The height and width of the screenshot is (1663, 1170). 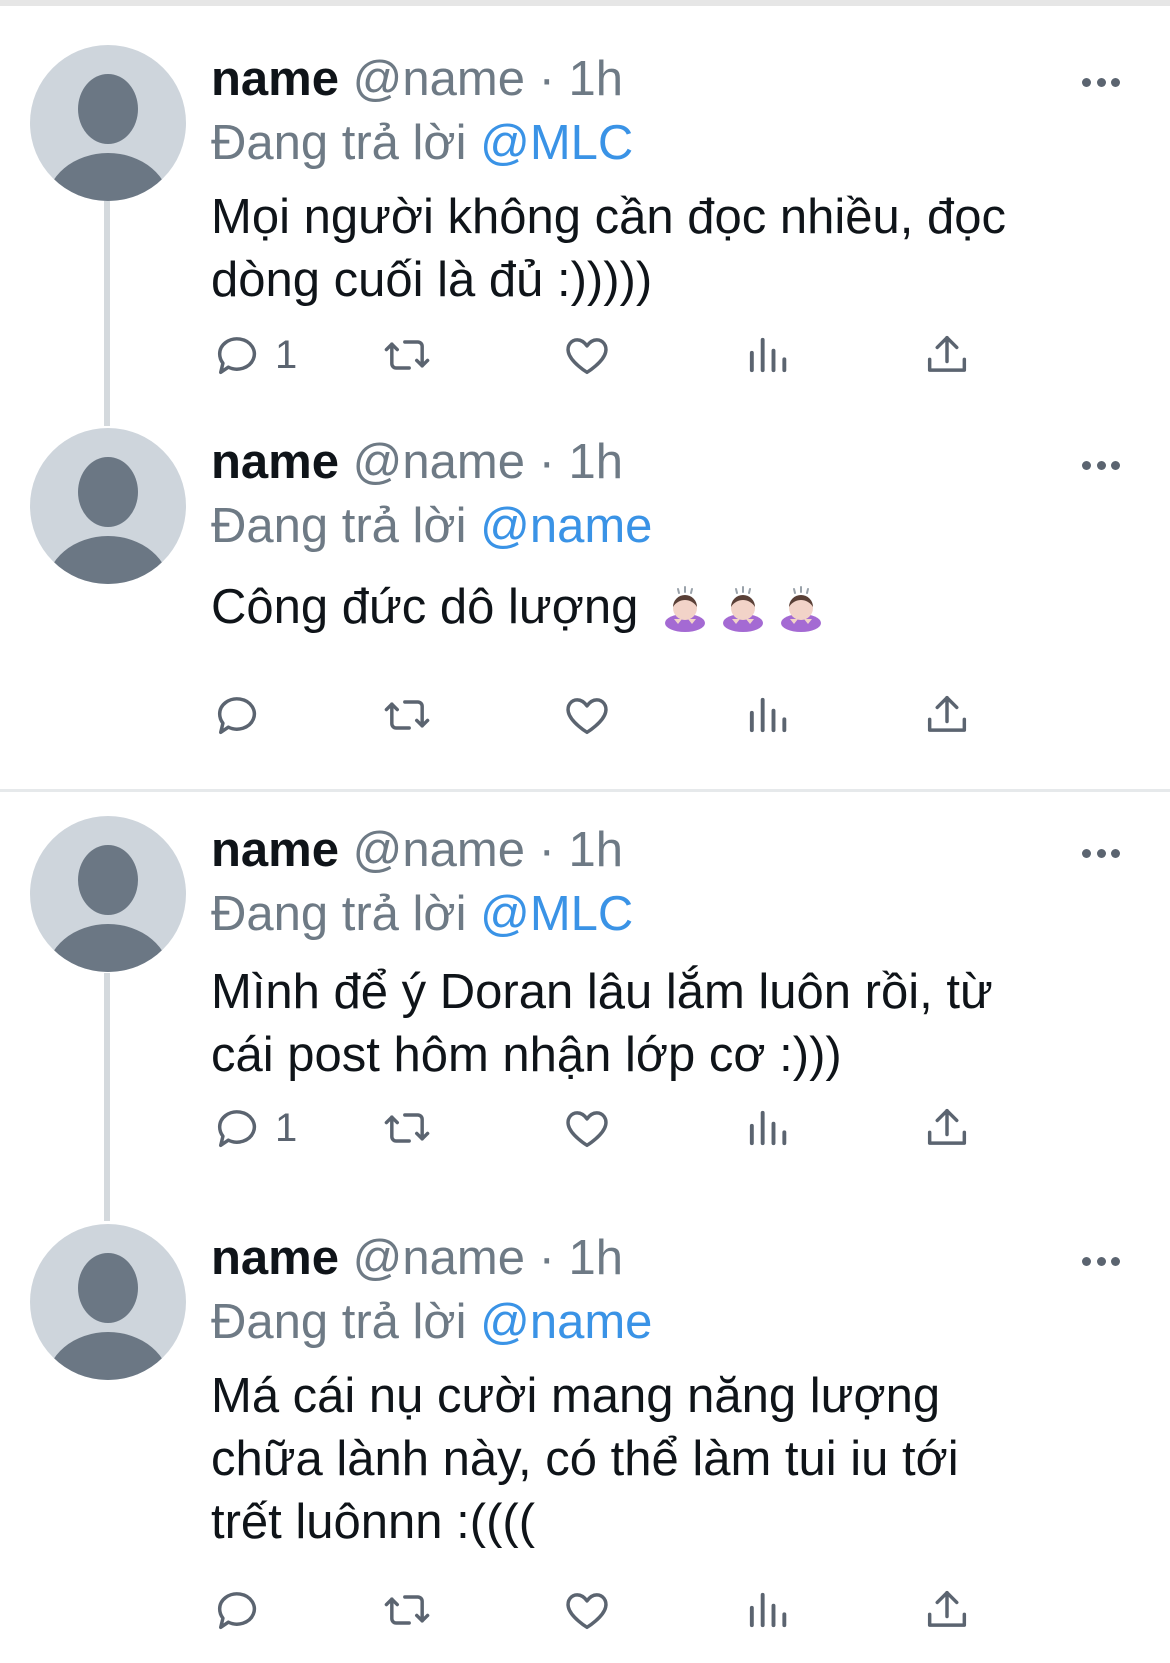 What do you see at coordinates (585, 3) in the screenshot?
I see `top-edge` at bounding box center [585, 3].